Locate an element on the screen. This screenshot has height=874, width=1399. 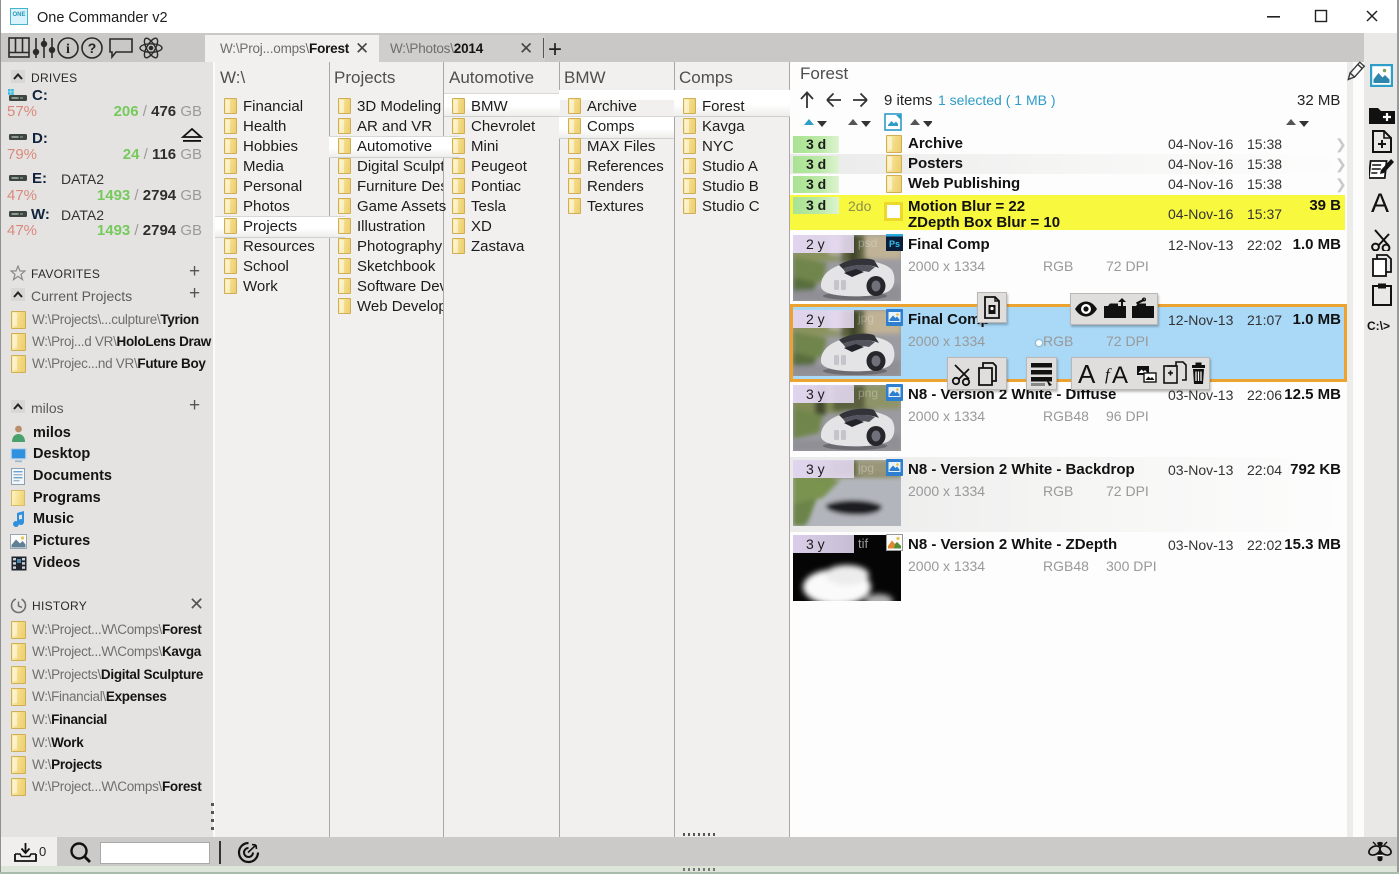
svg-text: i is located at coordinates (68, 49).